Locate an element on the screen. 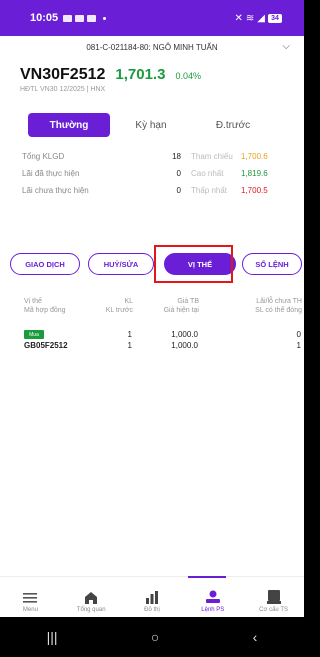 Image resolution: width=320 pixels, height=657 pixels. unrealized-pnl: 0 is located at coordinates (298, 334).